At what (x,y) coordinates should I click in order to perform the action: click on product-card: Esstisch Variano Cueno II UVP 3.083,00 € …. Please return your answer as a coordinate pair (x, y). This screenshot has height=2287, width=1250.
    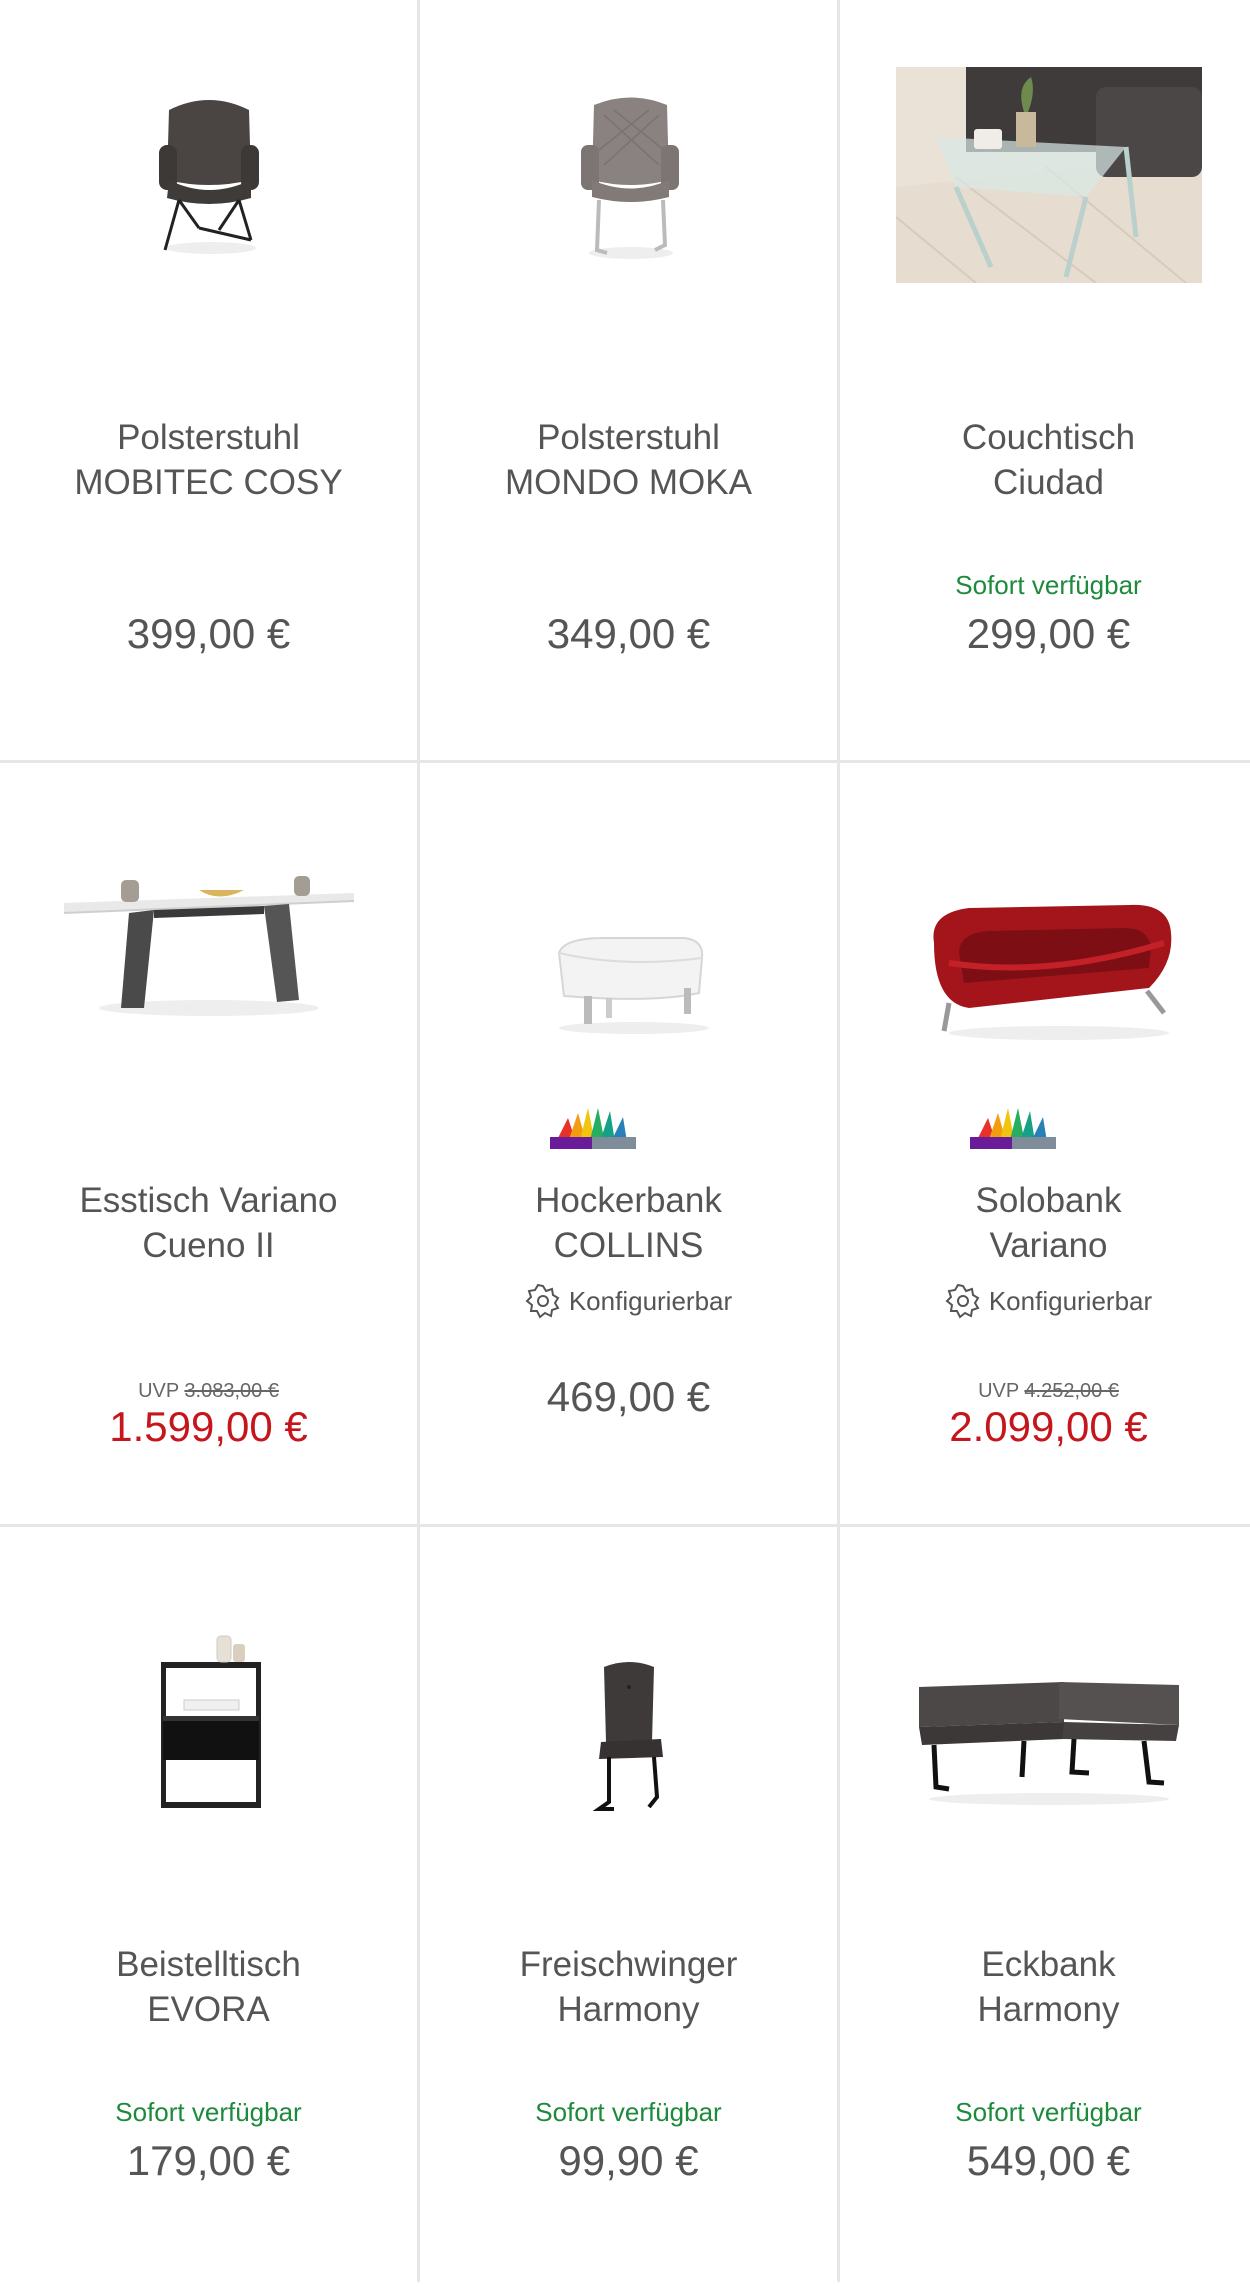
    Looking at the image, I should click on (208, 1143).